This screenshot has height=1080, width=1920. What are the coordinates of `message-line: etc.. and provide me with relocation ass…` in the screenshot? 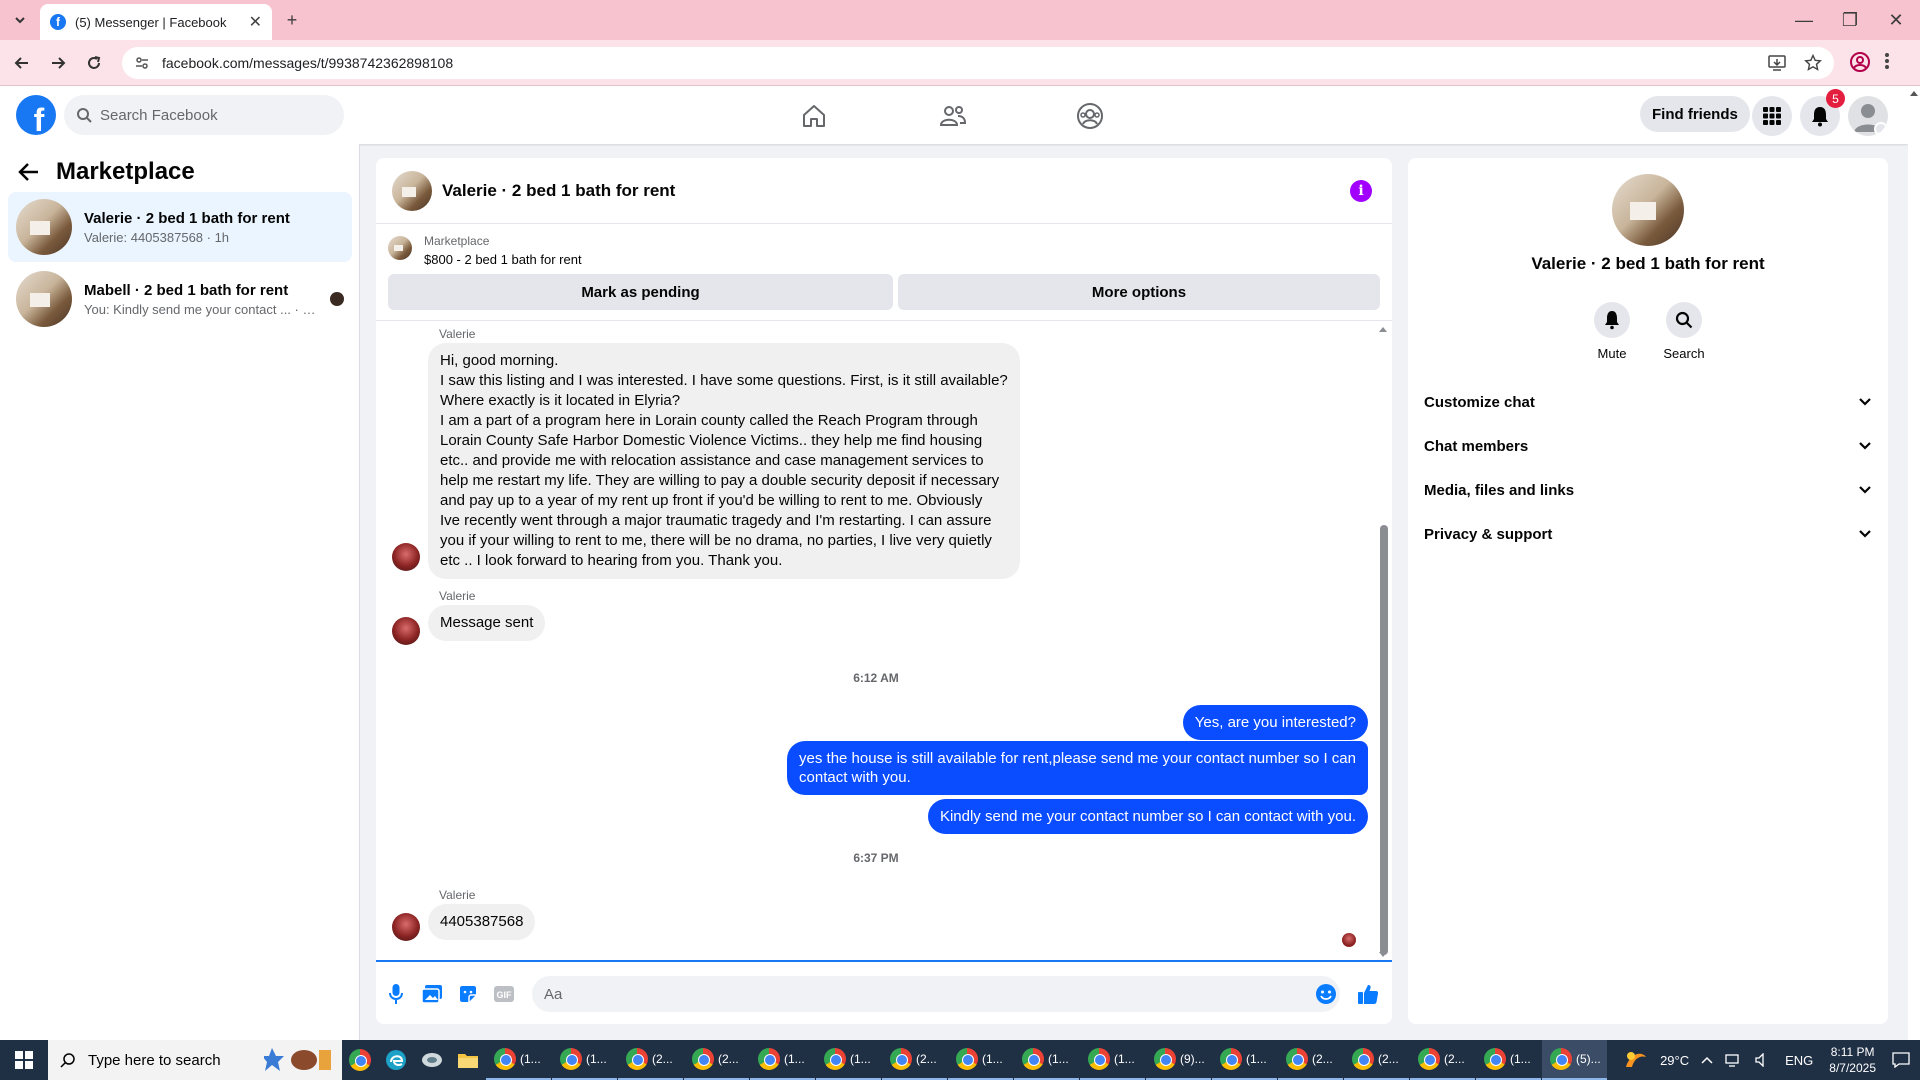 It's located at (712, 460).